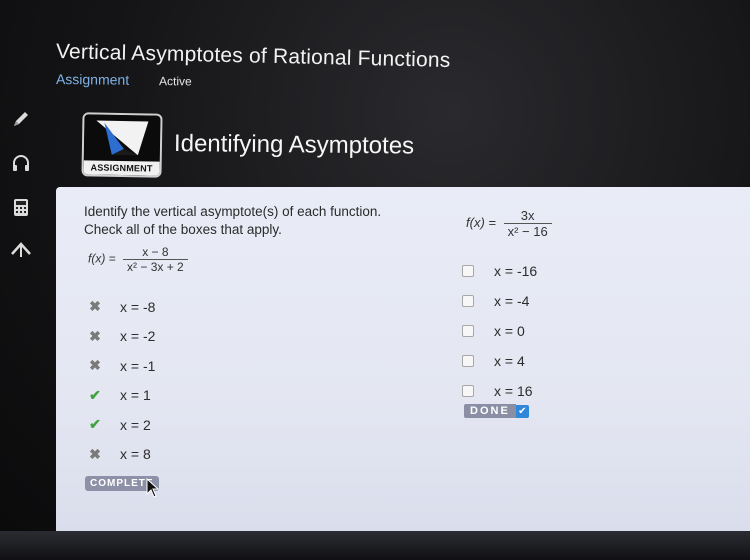  What do you see at coordinates (138, 306) in the screenshot?
I see `option-label: x = -8` at bounding box center [138, 306].